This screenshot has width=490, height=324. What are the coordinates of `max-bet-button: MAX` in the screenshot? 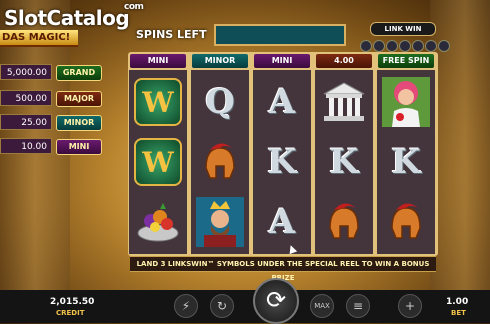 It's located at (322, 306).